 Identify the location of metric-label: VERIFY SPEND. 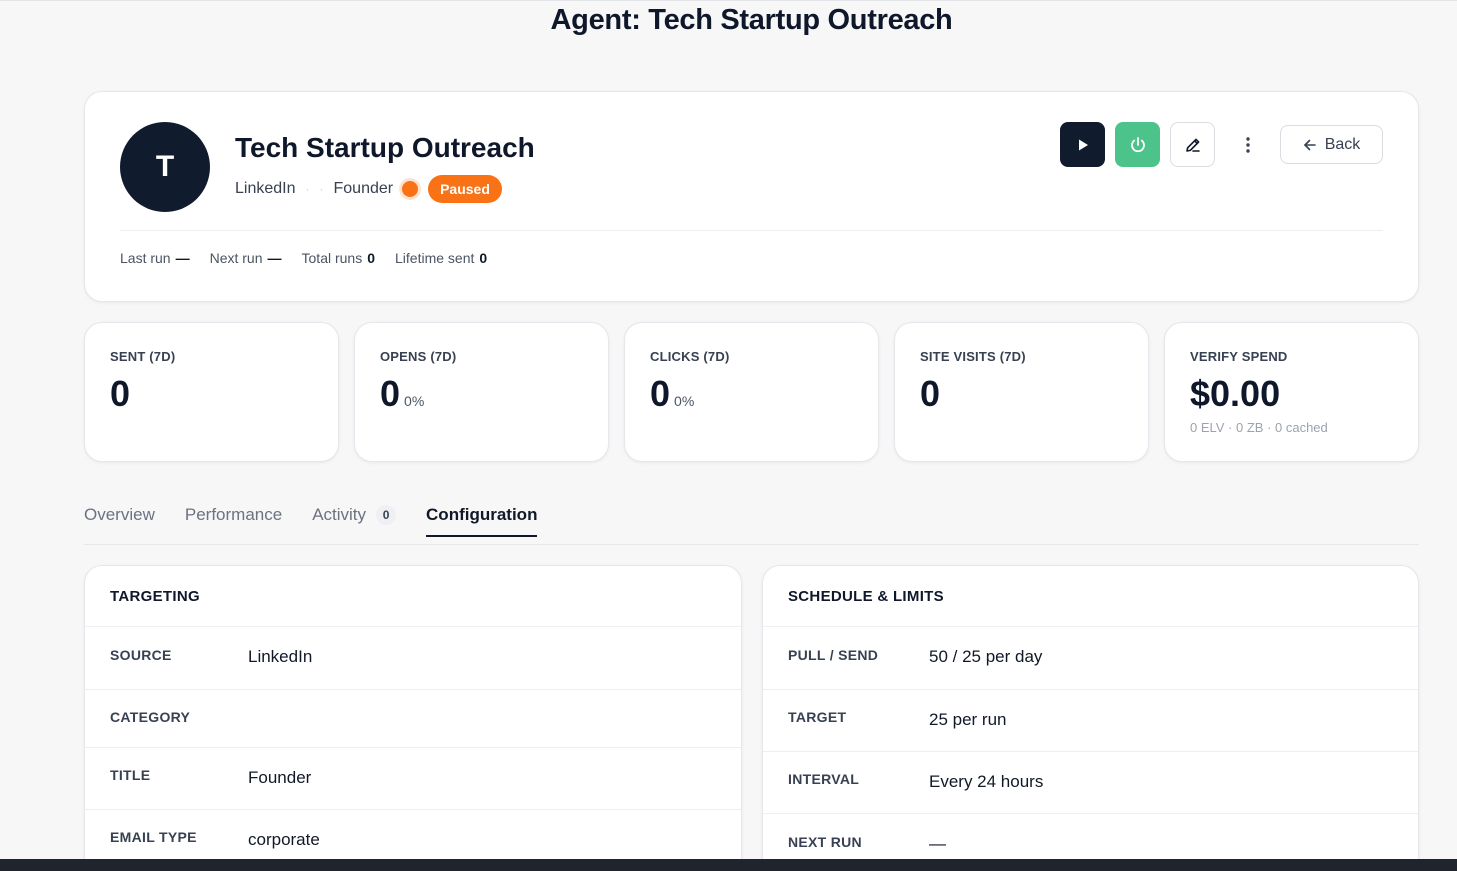
(1239, 356).